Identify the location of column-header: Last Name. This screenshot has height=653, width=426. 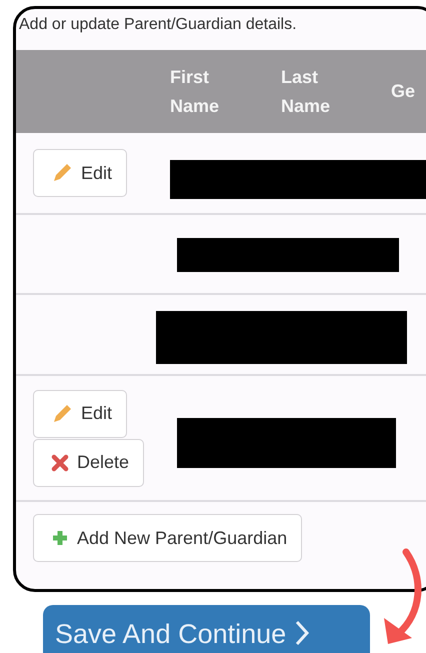
(306, 92).